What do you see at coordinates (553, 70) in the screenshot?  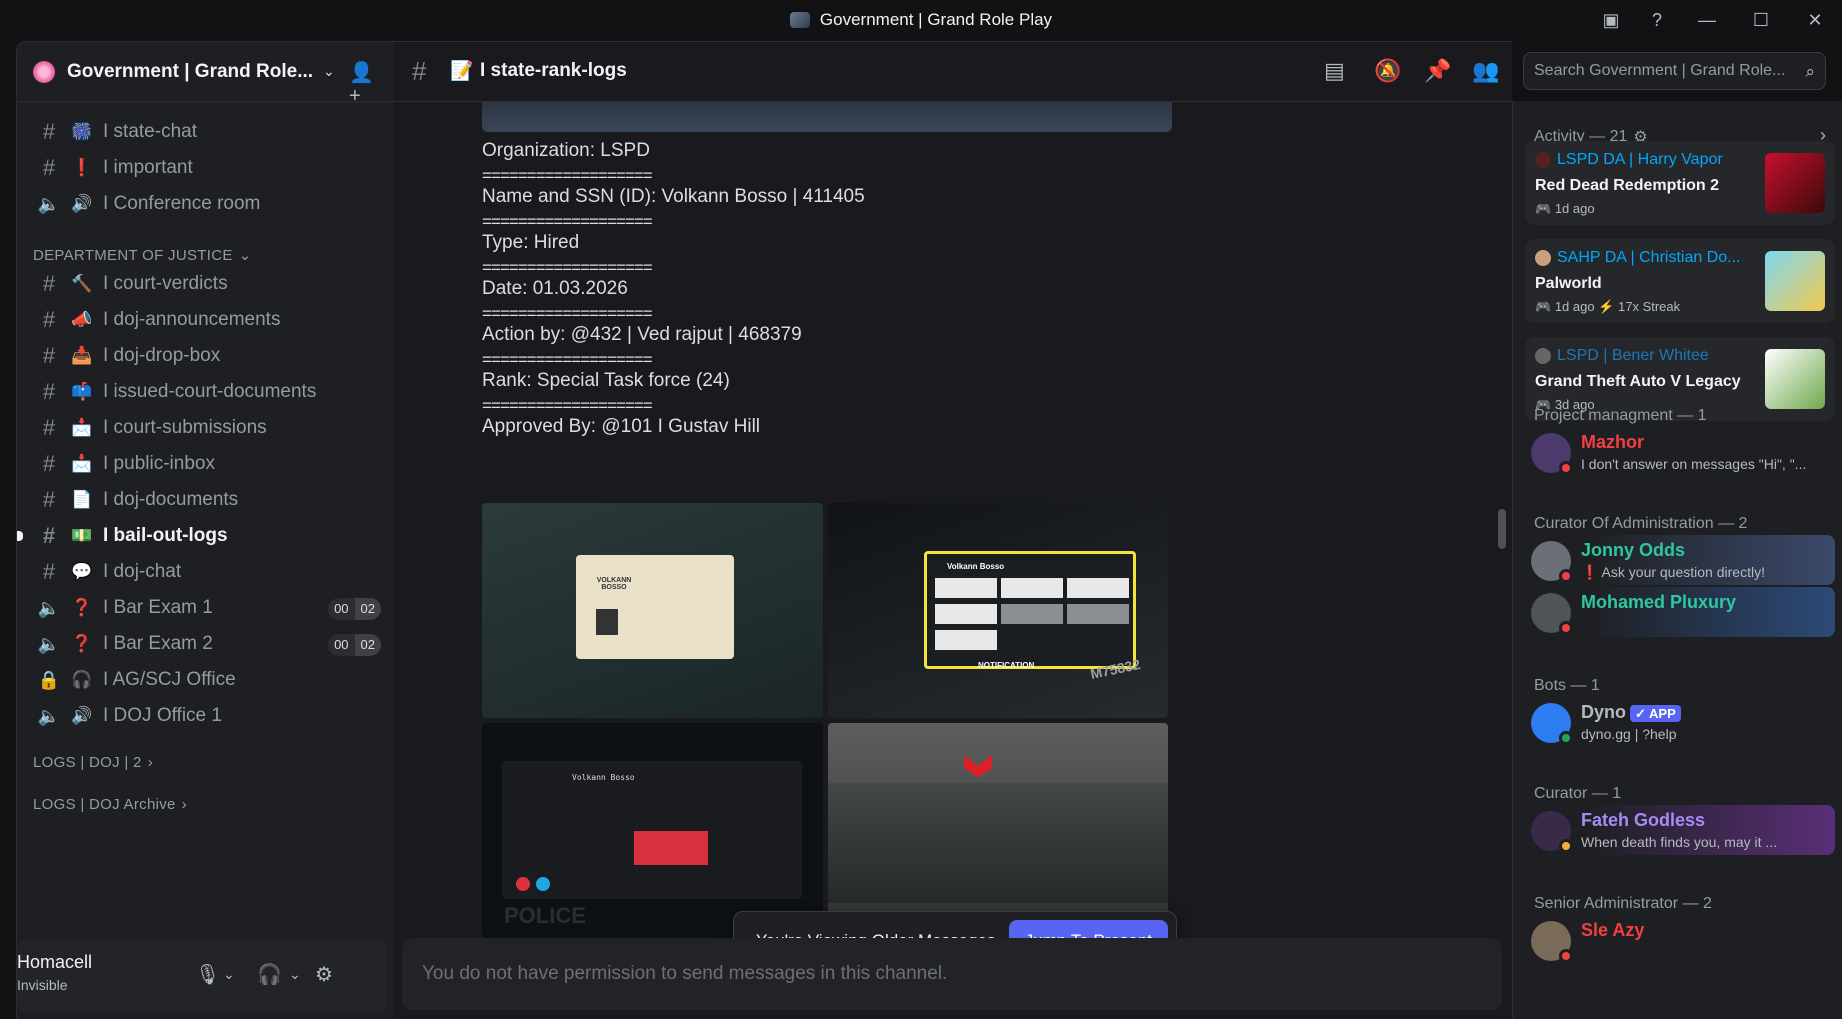 I see `channel-name: I state-rank-logs` at bounding box center [553, 70].